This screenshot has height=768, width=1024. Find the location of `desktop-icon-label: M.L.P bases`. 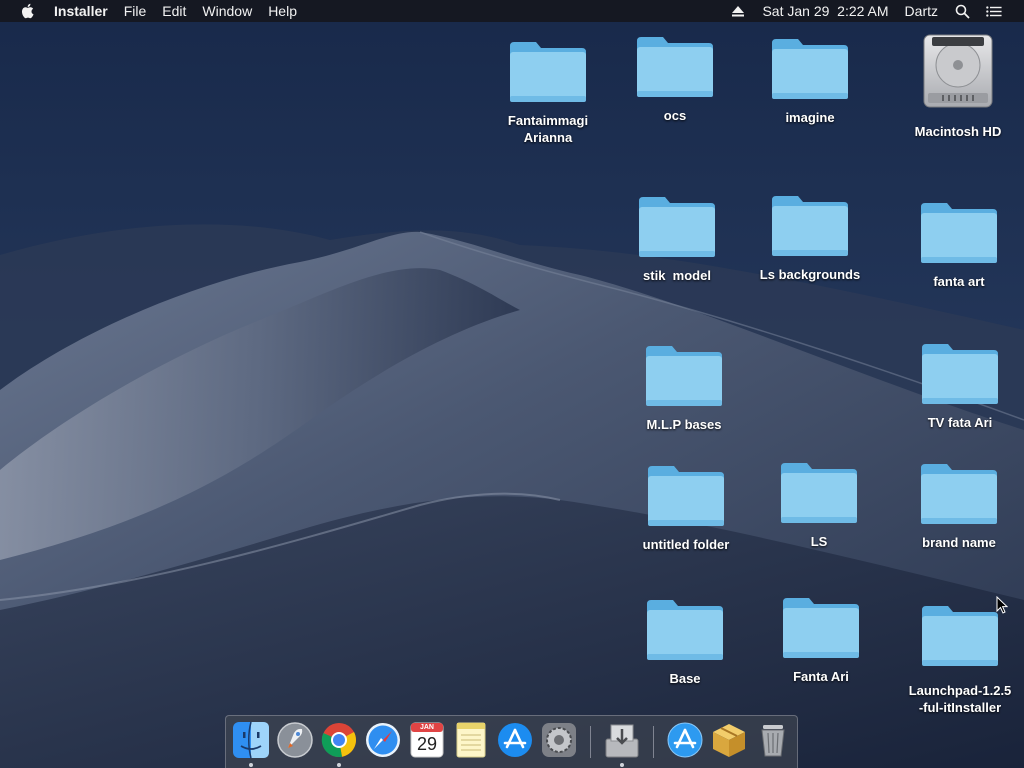

desktop-icon-label: M.L.P bases is located at coordinates (684, 424).